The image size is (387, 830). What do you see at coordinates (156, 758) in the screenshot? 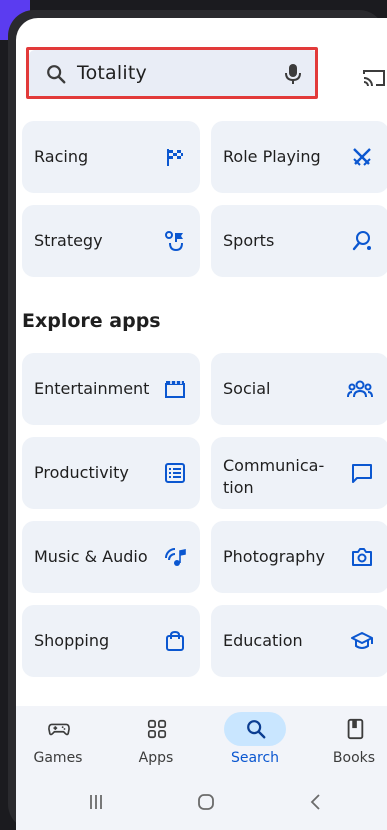
I see `nav-label: Apps` at bounding box center [156, 758].